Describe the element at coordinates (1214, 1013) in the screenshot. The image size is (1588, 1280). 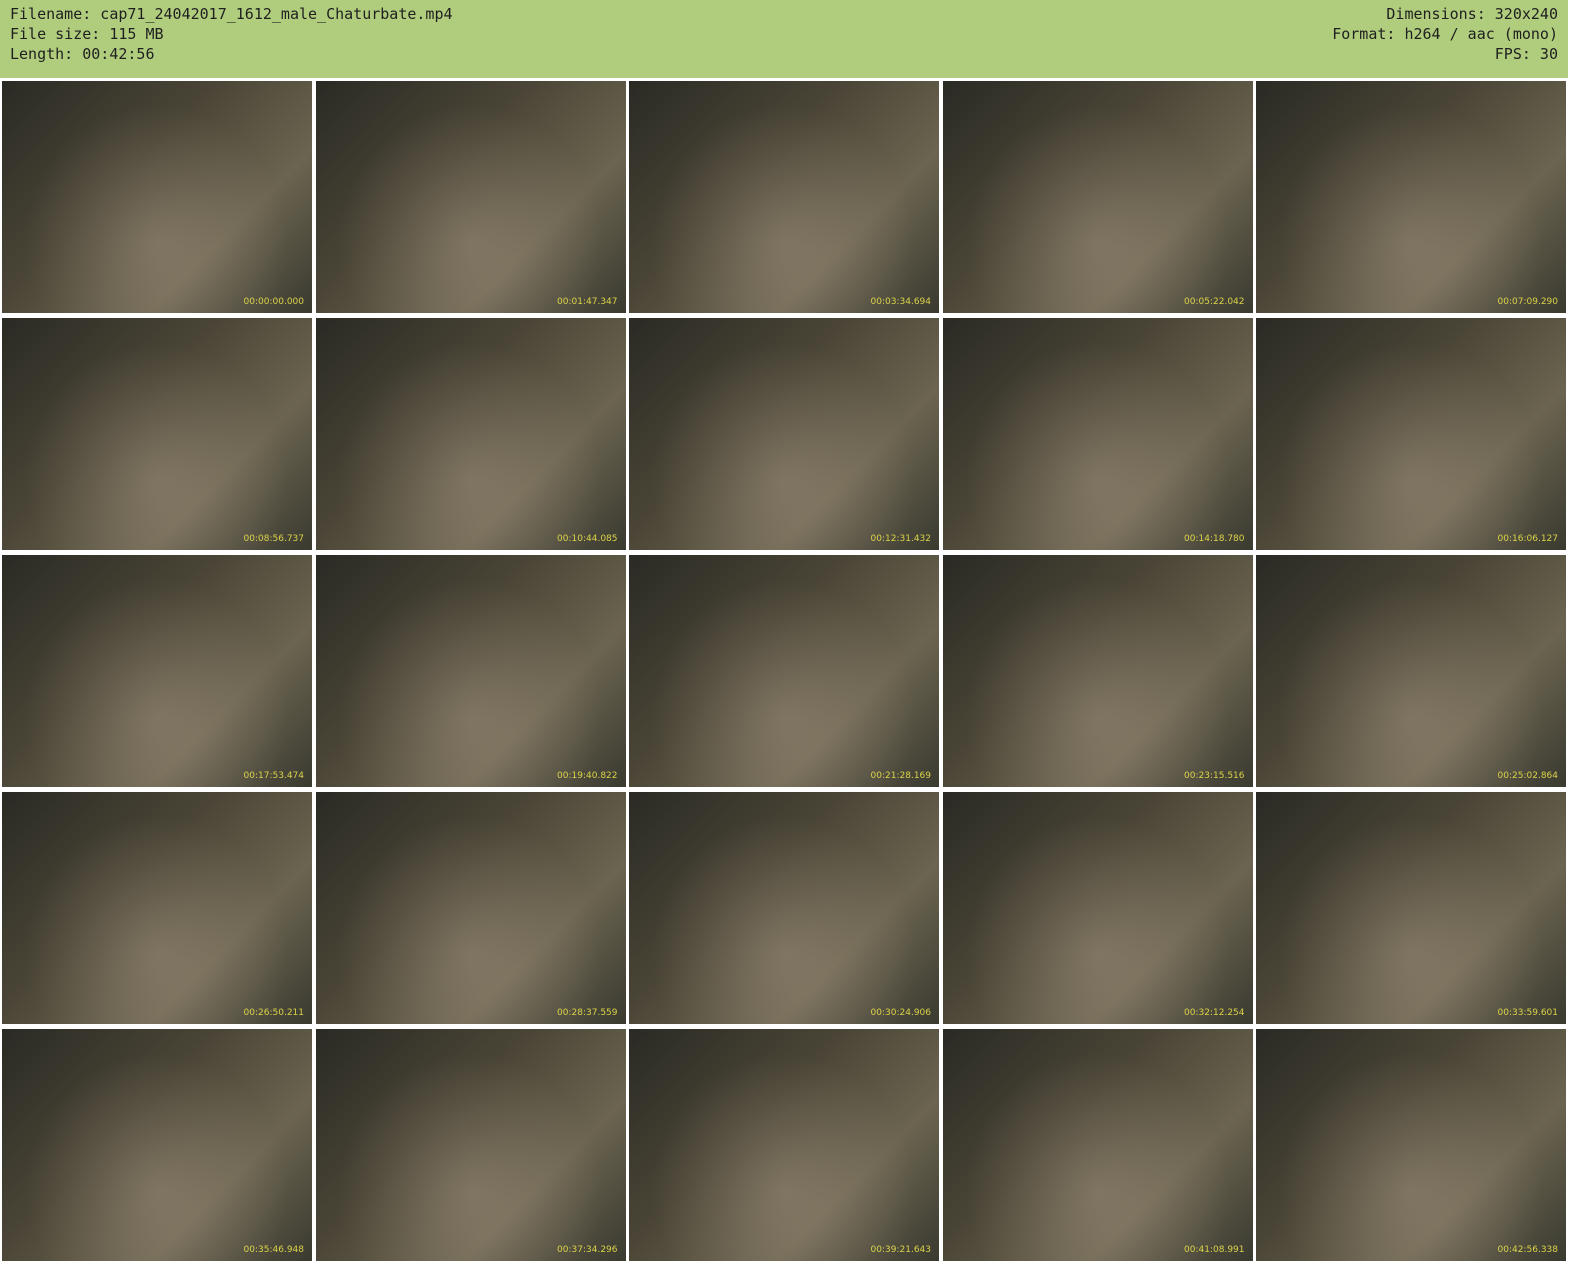
I see `thumbnail-timestamp: 00:32:12.254` at that location.